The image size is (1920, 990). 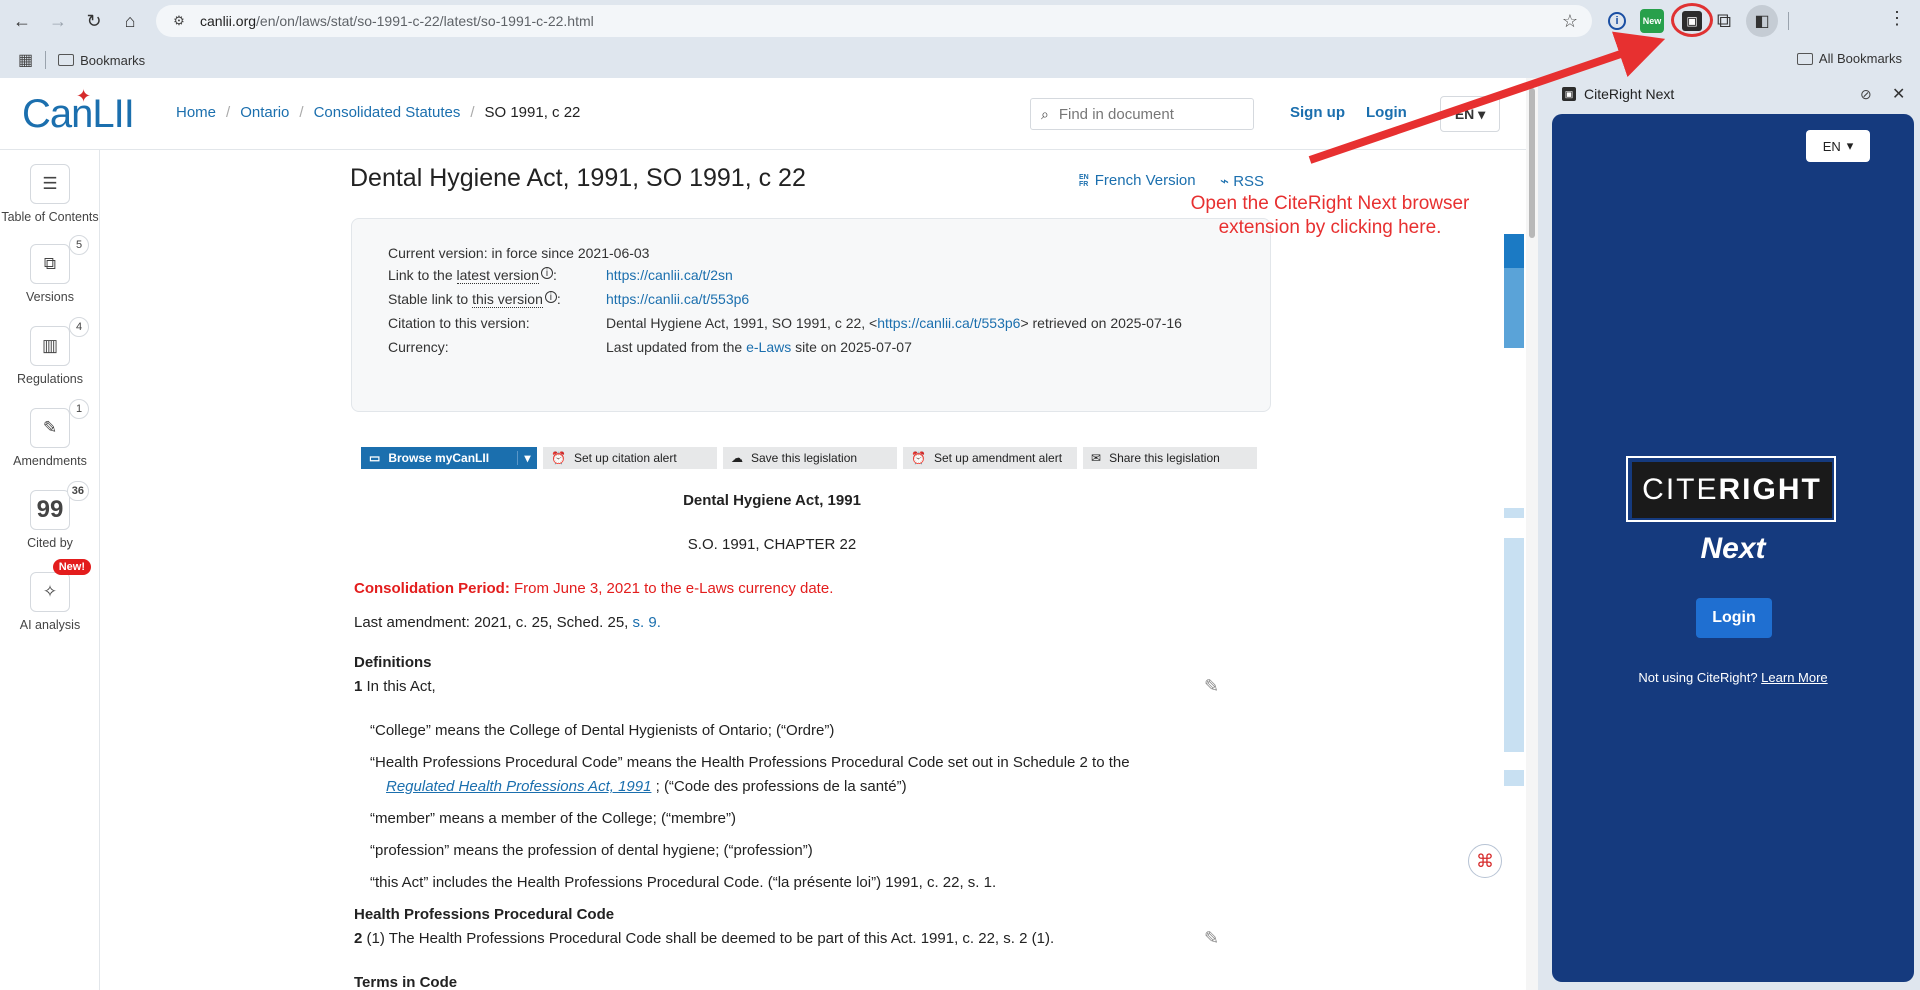 What do you see at coordinates (1831, 146) in the screenshot?
I see `panel-language-label: EN` at bounding box center [1831, 146].